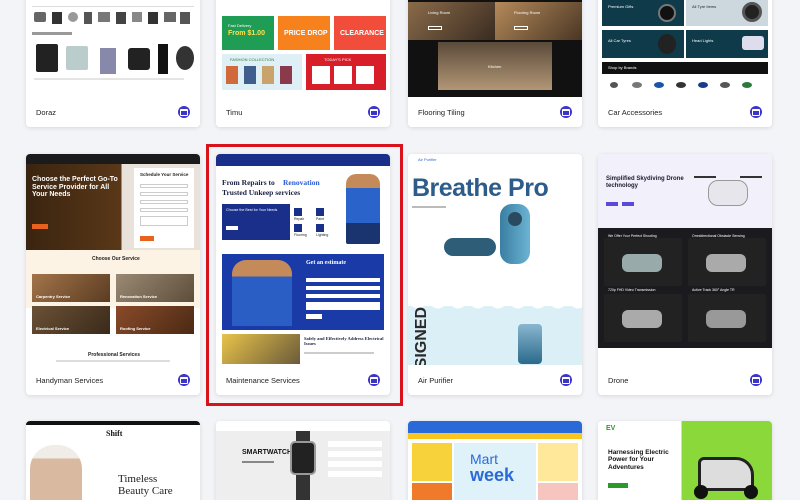 The width and height of the screenshot is (800, 500). What do you see at coordinates (436, 380) in the screenshot?
I see `template-name: Air Purifier` at bounding box center [436, 380].